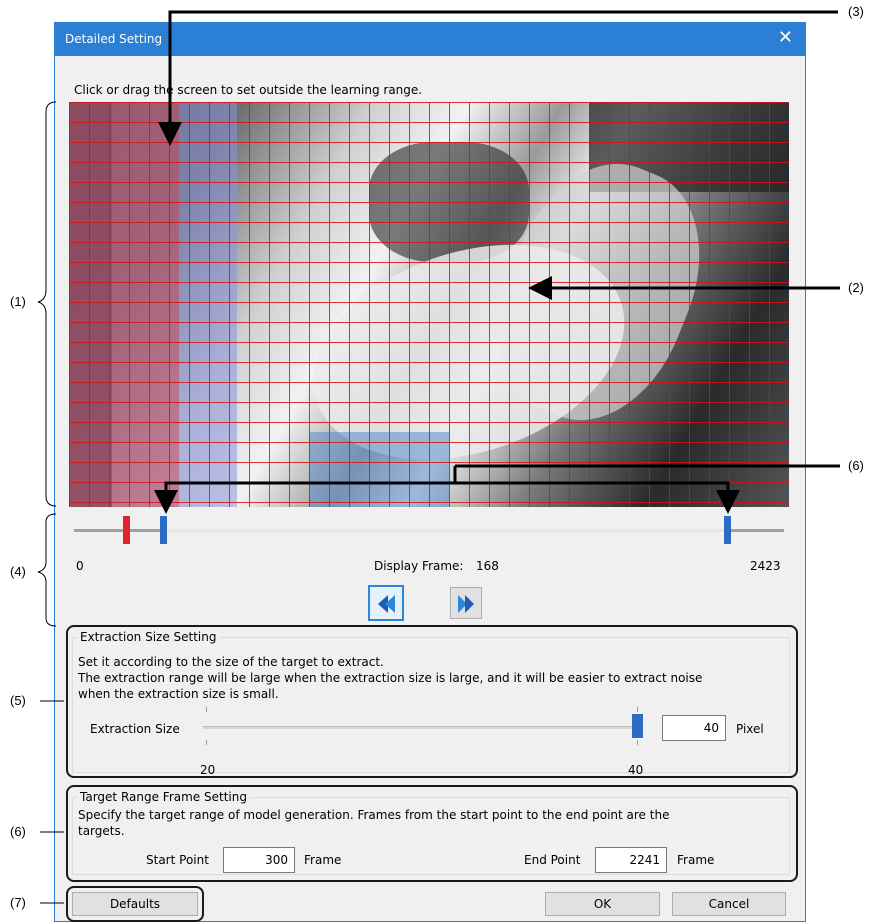 This screenshot has width=874, height=924. I want to click on annotation-label-2: (2), so click(856, 287).